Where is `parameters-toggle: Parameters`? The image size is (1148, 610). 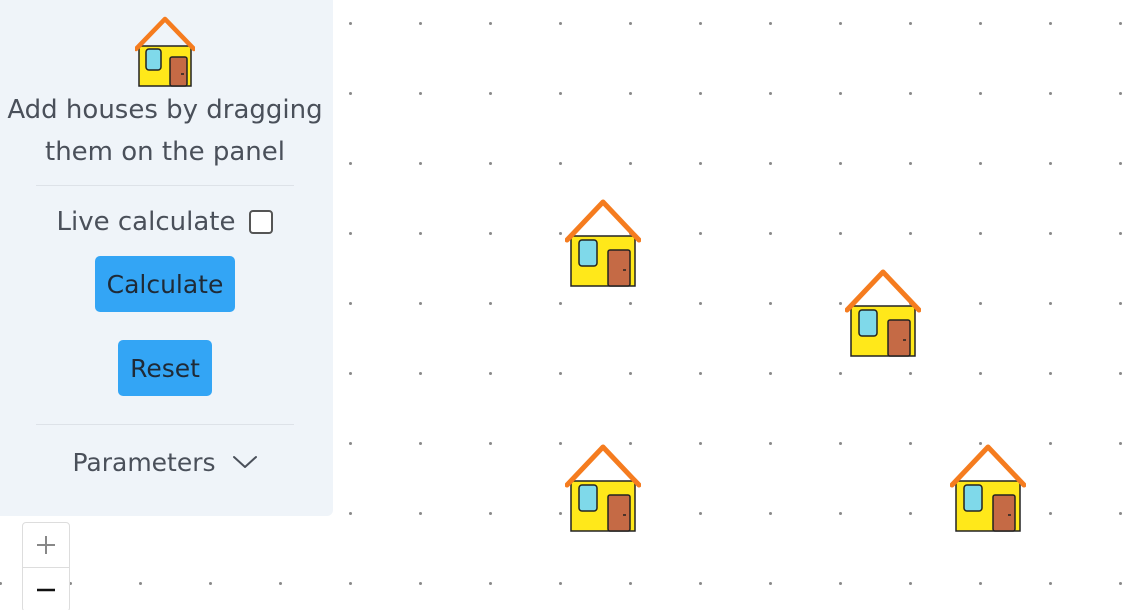
parameters-toggle: Parameters is located at coordinates (165, 462).